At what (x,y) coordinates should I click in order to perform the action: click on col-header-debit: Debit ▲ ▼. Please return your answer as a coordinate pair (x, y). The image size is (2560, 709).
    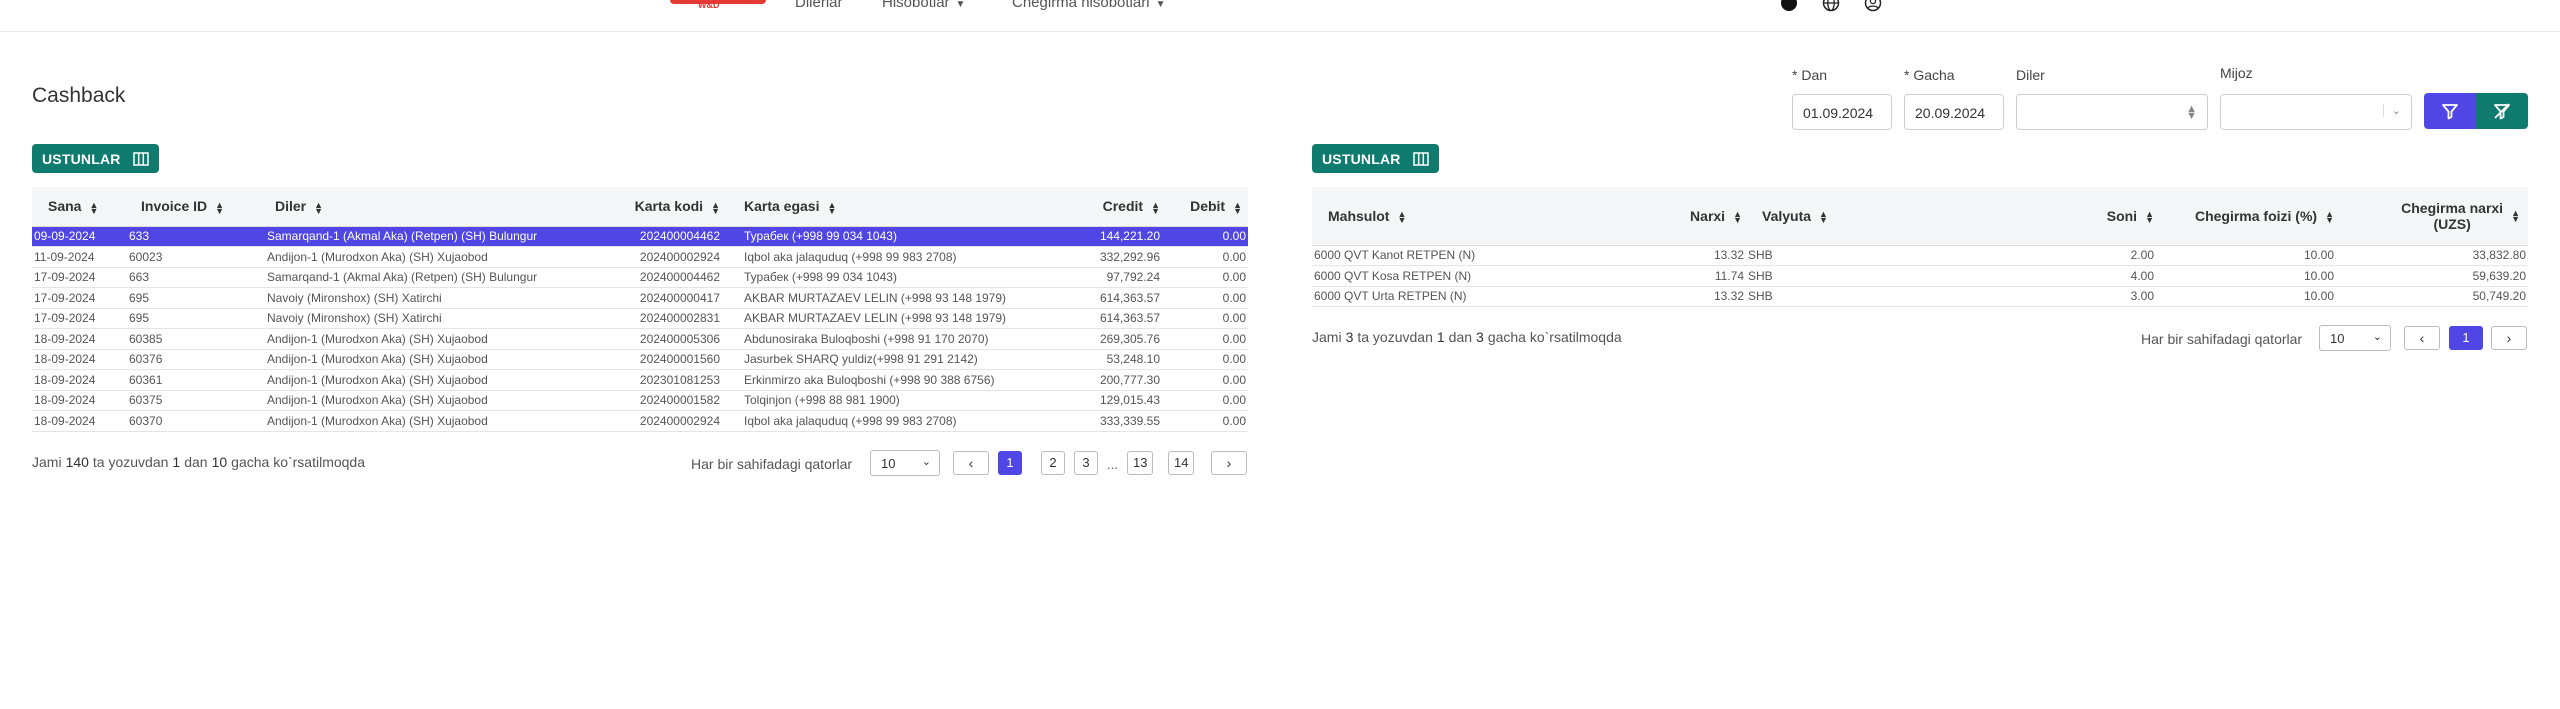
    Looking at the image, I should click on (1209, 207).